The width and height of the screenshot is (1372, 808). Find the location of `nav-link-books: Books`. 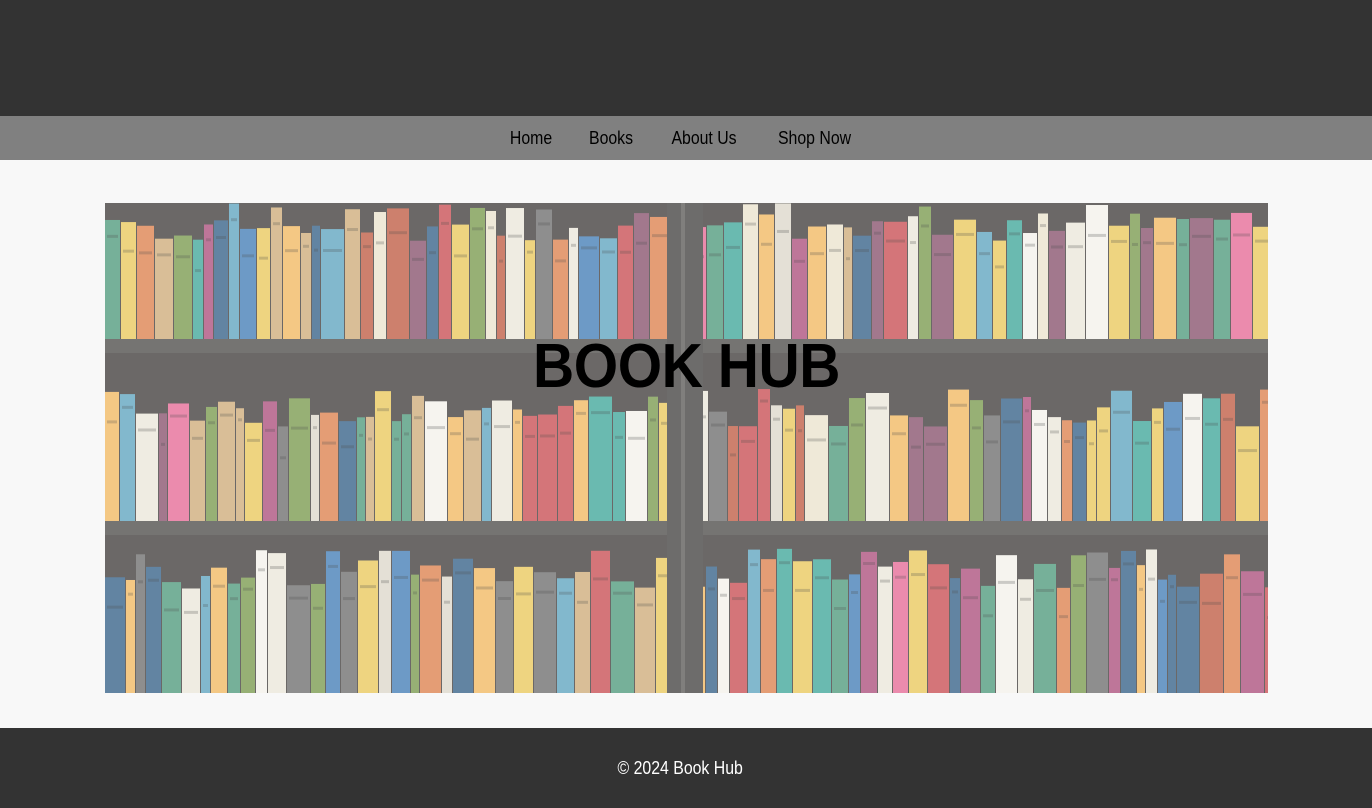

nav-link-books: Books is located at coordinates (611, 138).